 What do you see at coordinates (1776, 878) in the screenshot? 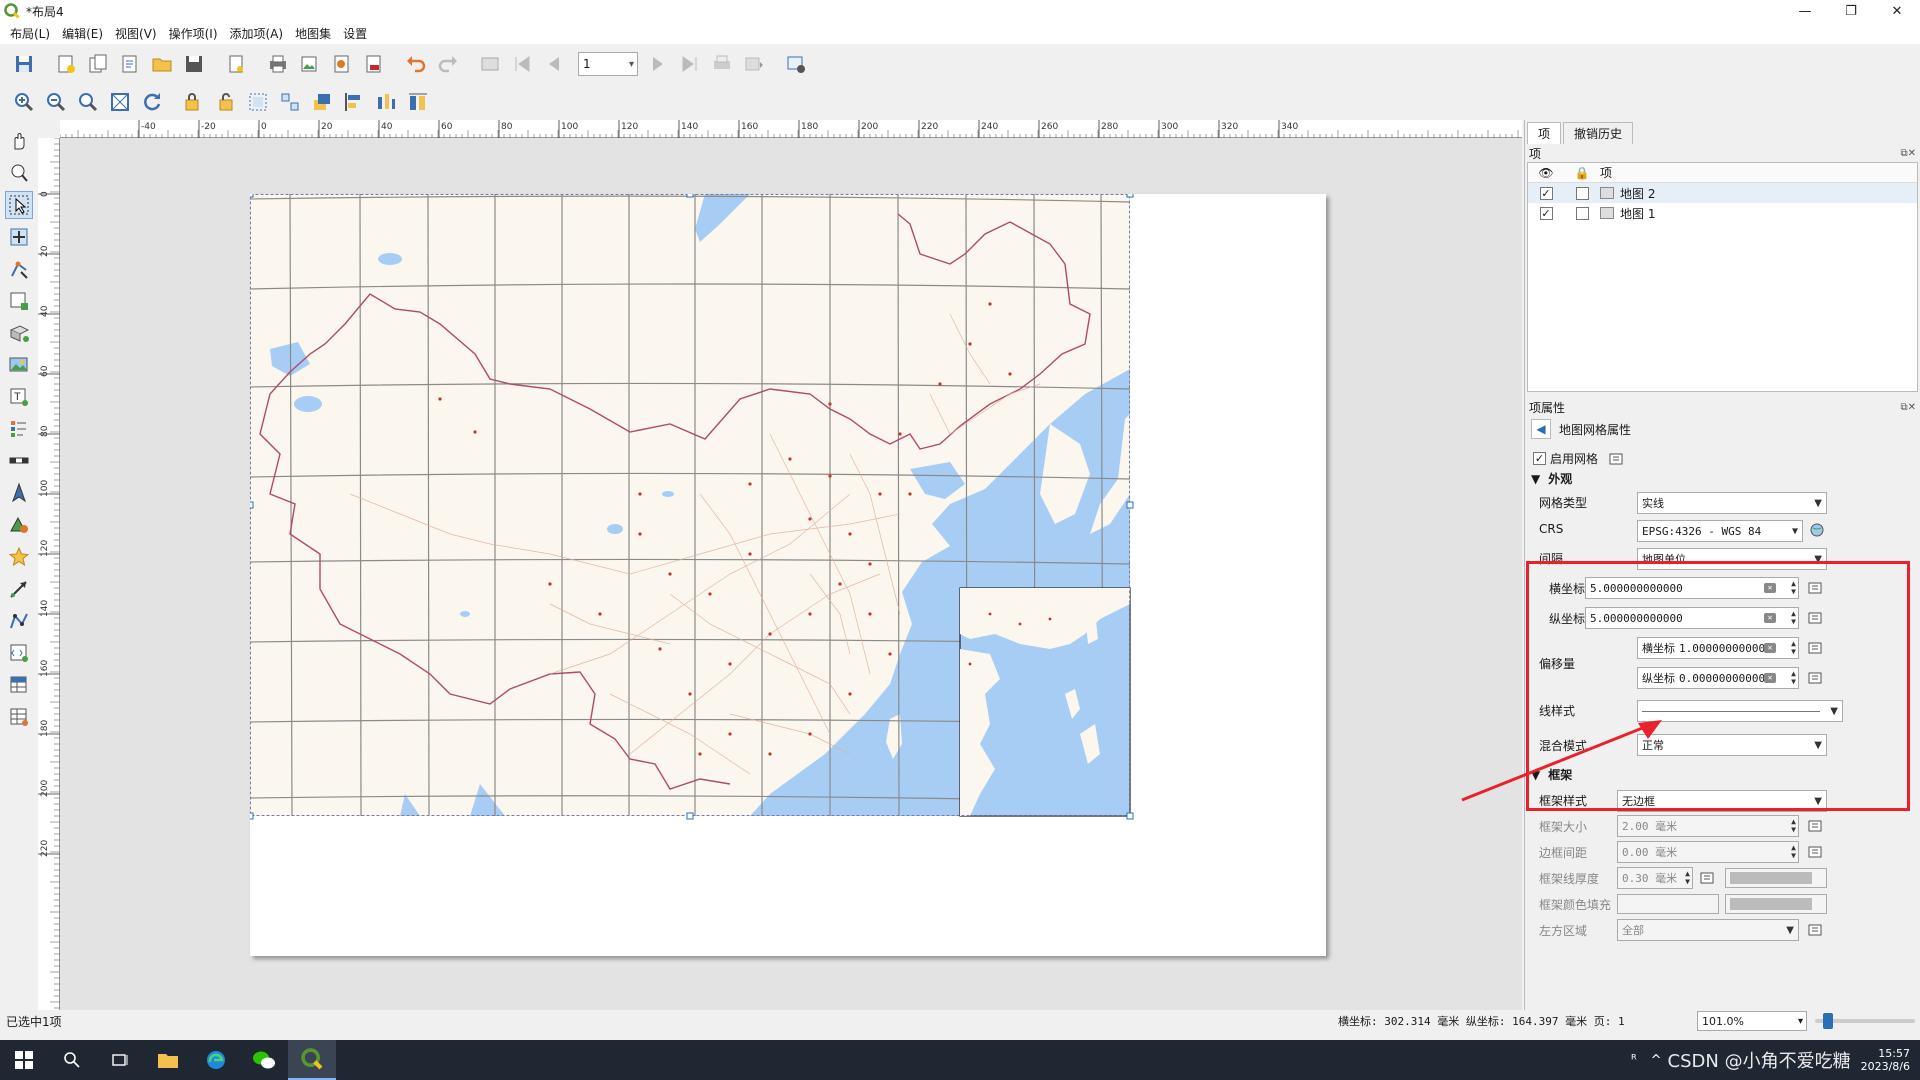
I see `frame-pen-color-button` at bounding box center [1776, 878].